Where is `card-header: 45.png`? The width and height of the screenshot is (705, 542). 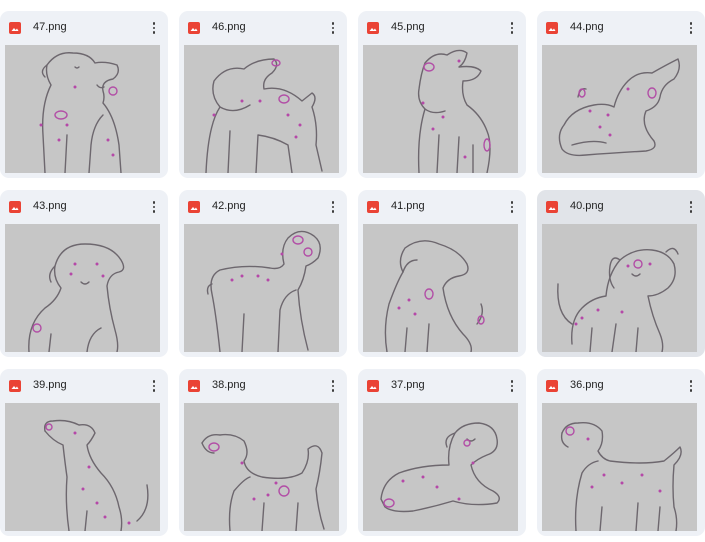 card-header: 45.png is located at coordinates (442, 28).